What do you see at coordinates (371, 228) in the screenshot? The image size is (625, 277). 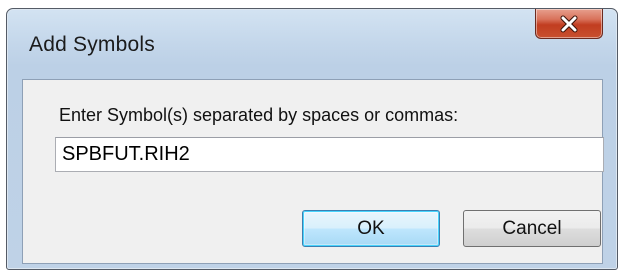 I see `ok-button: OK` at bounding box center [371, 228].